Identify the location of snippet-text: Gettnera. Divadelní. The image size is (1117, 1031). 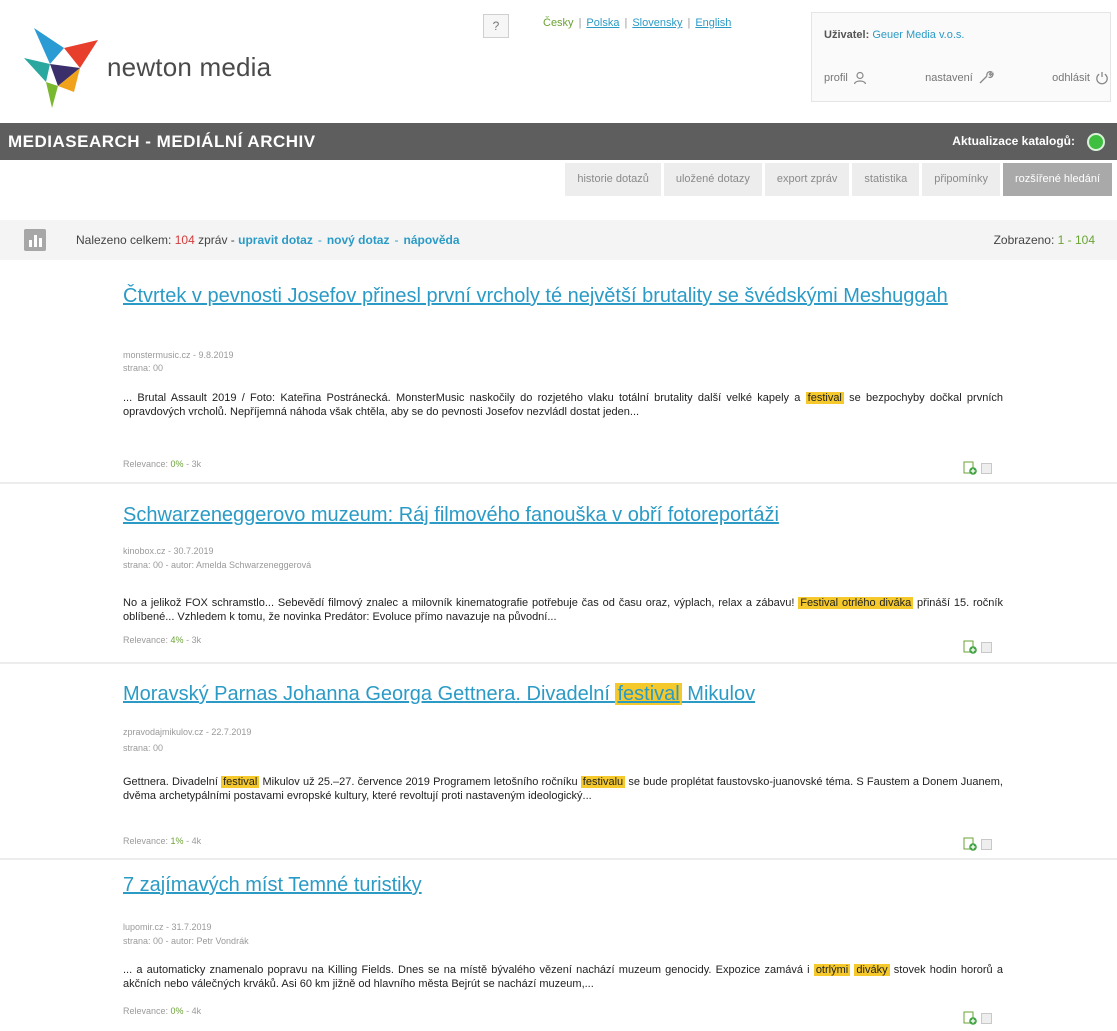
(172, 782).